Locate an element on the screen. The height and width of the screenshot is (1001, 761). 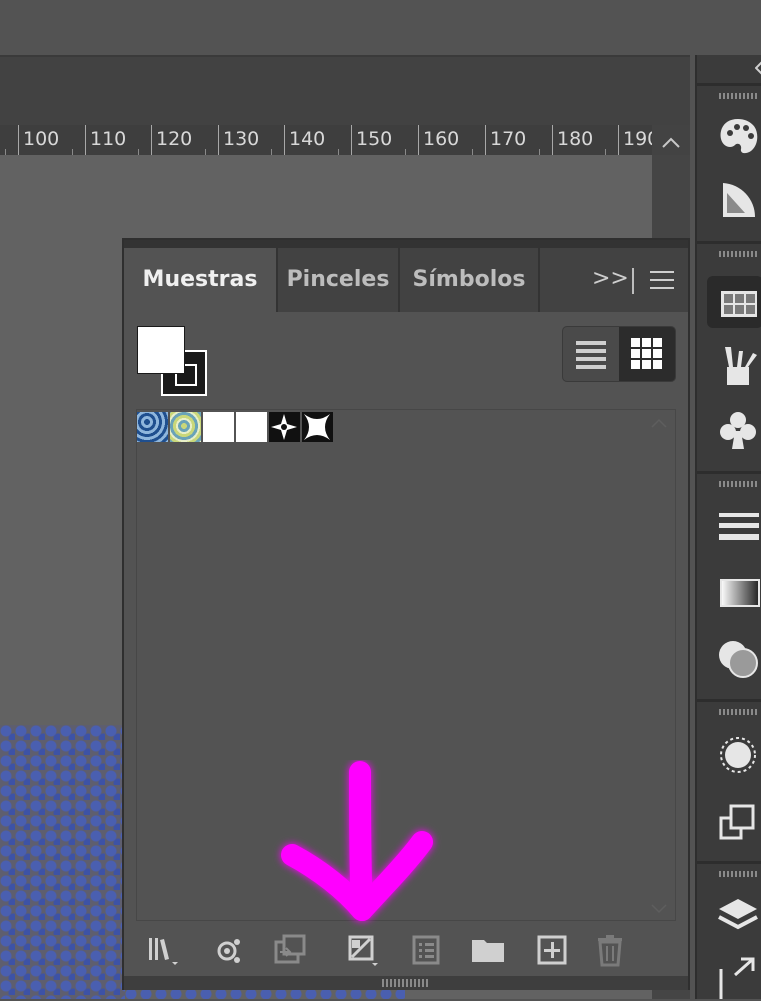
ruler-tick: 170 is located at coordinates (505, 140).